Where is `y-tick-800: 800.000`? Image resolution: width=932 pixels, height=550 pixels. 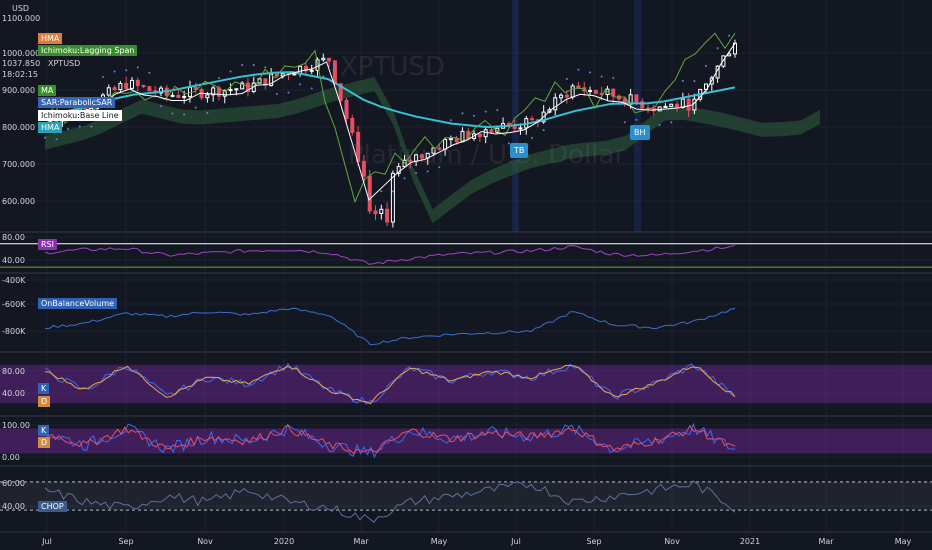
y-tick-800: 800.000 is located at coordinates (19, 127).